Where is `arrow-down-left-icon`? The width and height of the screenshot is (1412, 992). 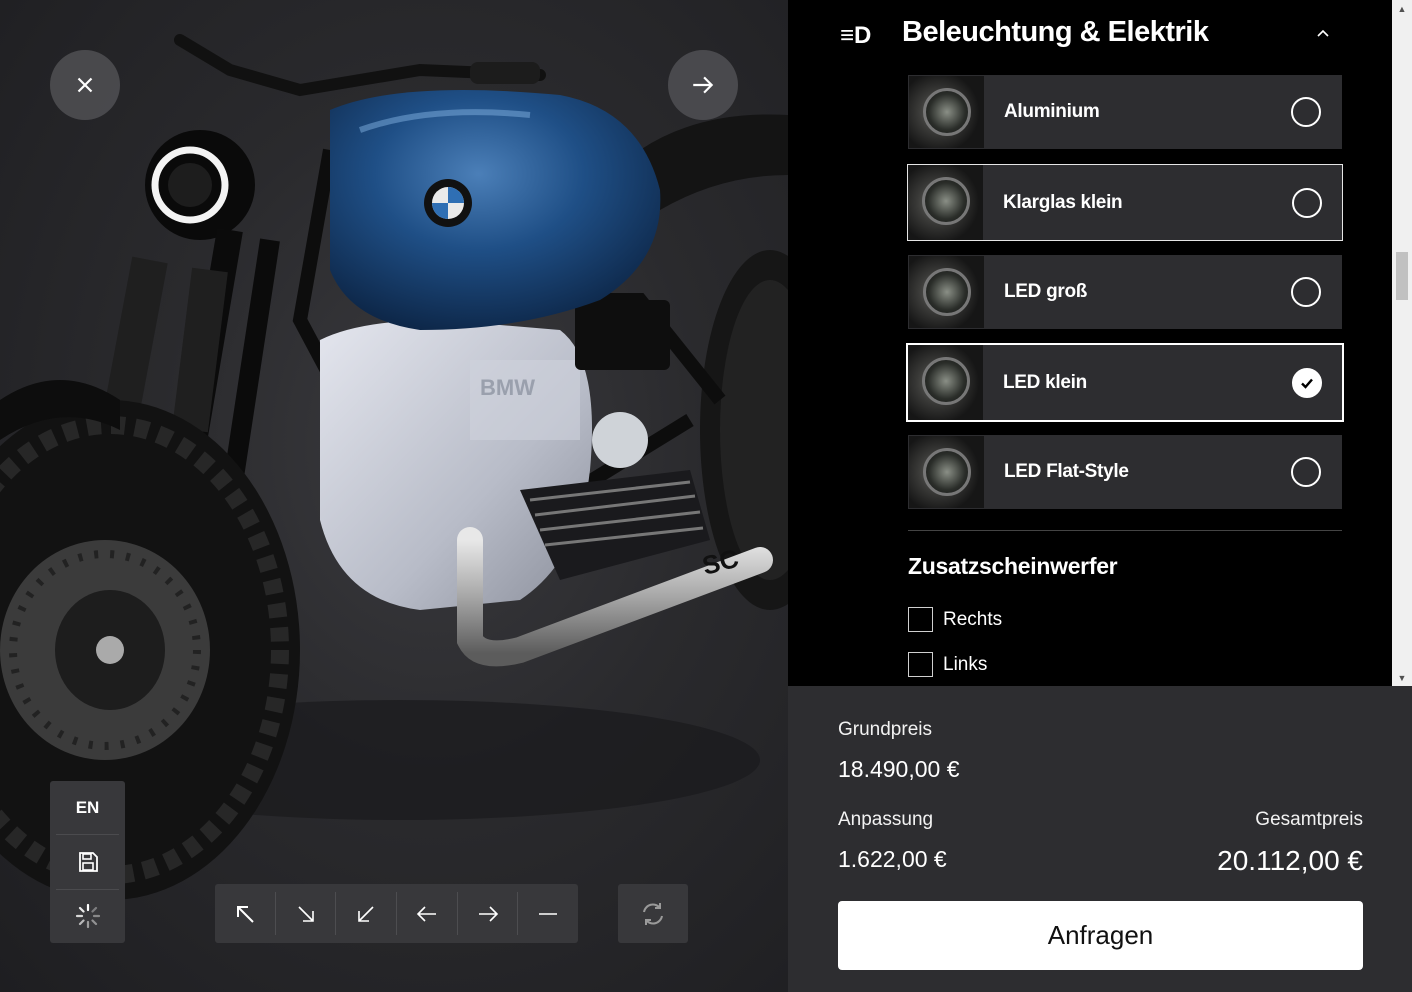
arrow-down-left-icon is located at coordinates (366, 913).